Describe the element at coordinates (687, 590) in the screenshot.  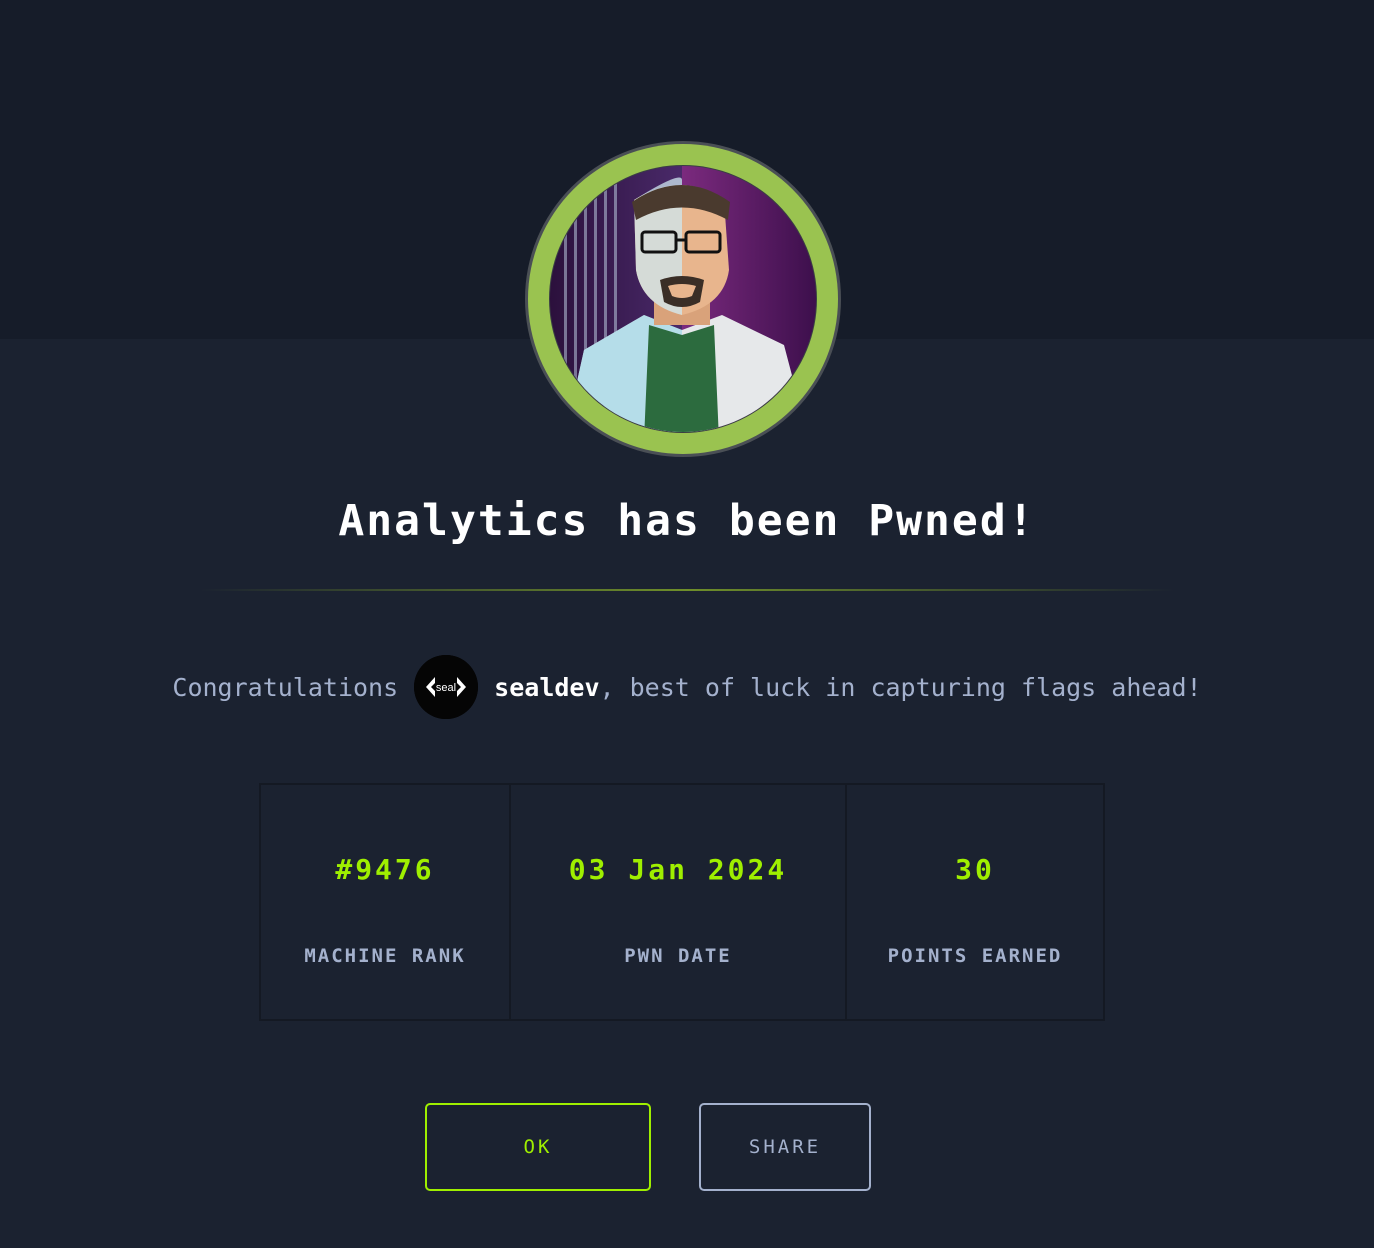
I see `divider` at that location.